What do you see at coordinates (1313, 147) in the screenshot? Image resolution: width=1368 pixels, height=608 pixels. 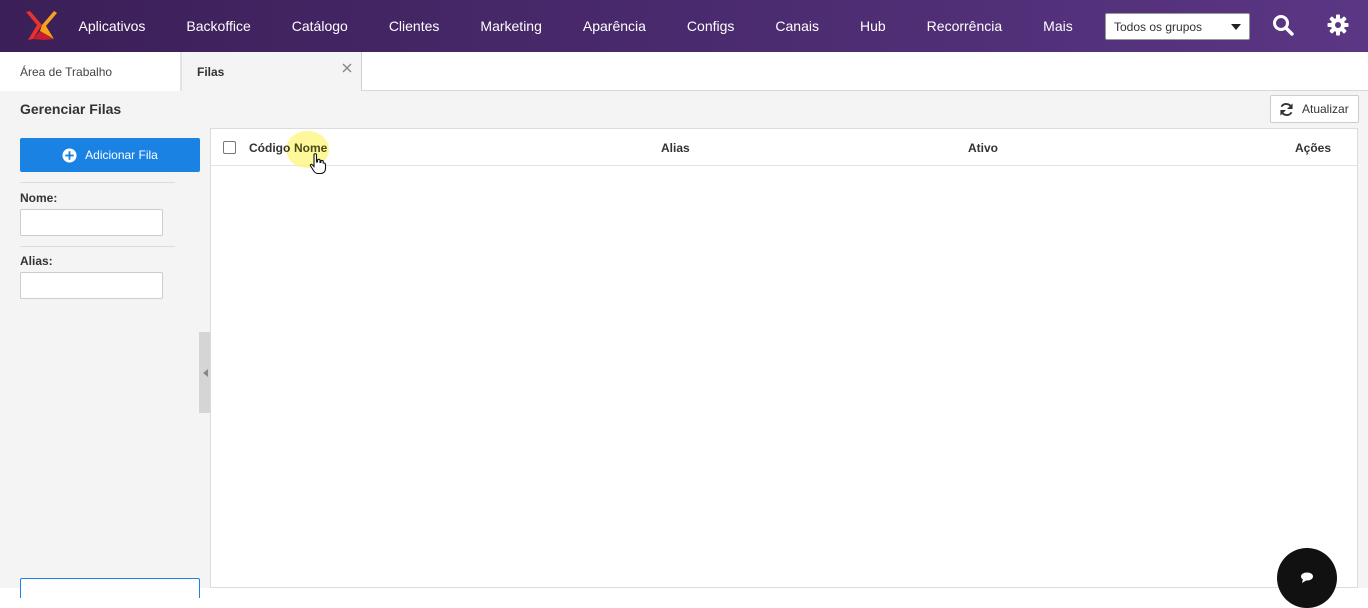 I see `column-acoes: Ações` at bounding box center [1313, 147].